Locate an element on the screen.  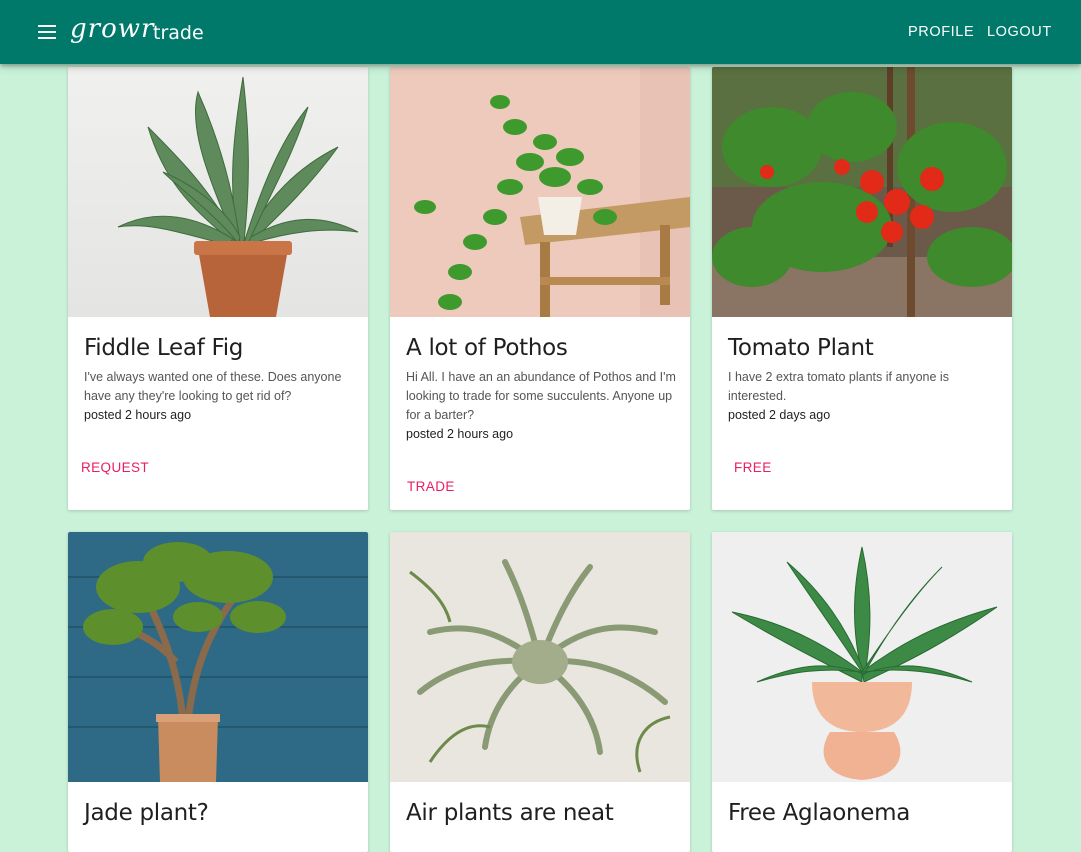
listing-card: Free Aglaonema is located at coordinates (862, 692).